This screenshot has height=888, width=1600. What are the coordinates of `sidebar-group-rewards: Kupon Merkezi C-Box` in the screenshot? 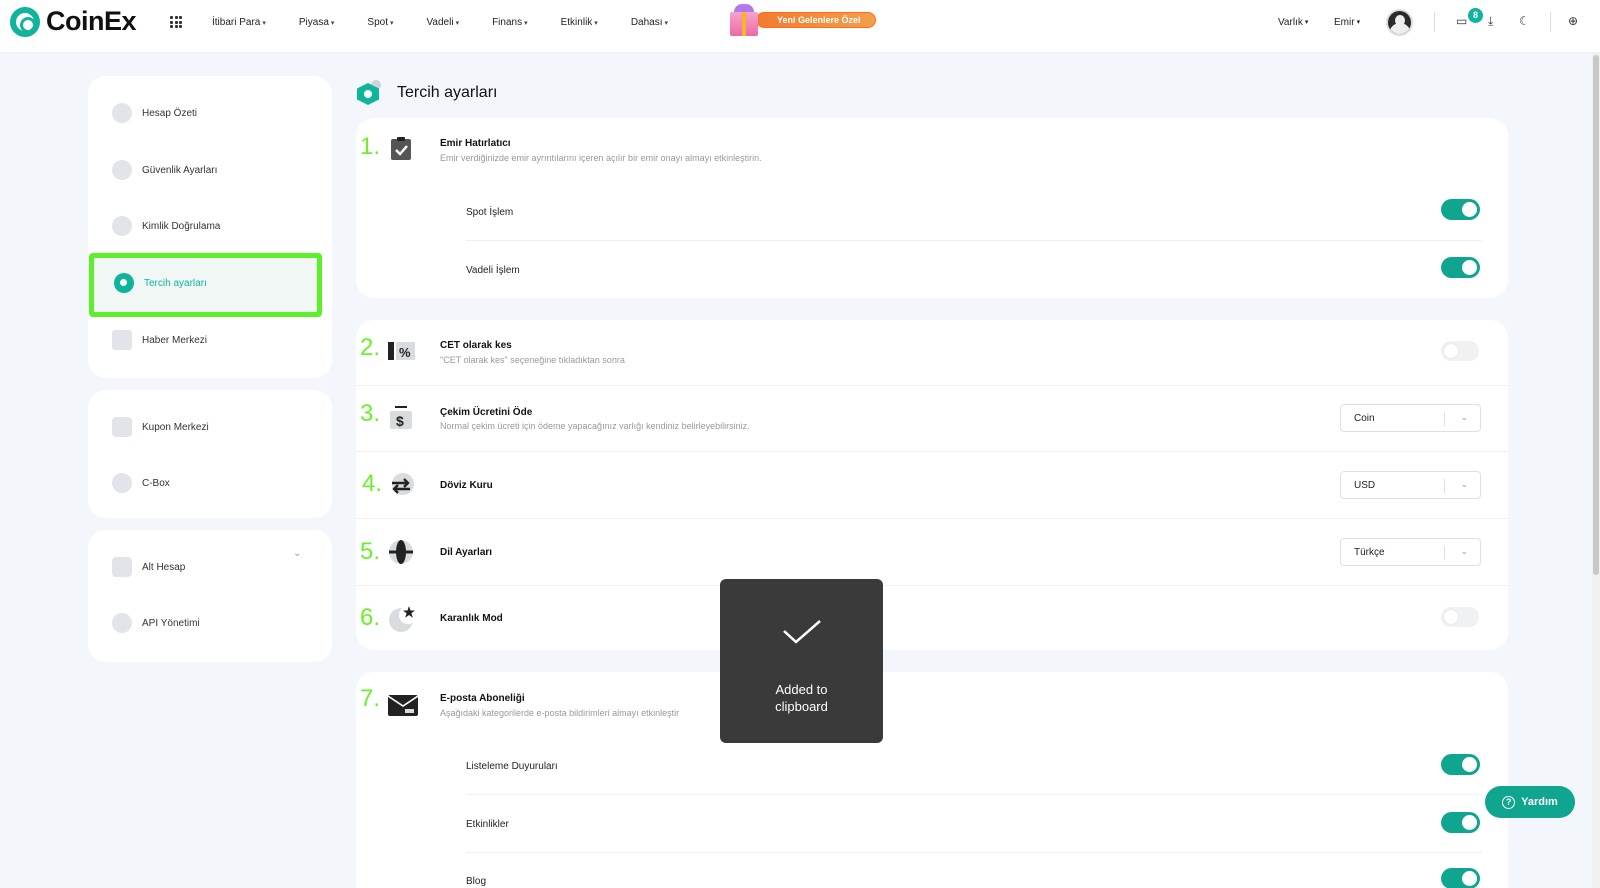 It's located at (210, 454).